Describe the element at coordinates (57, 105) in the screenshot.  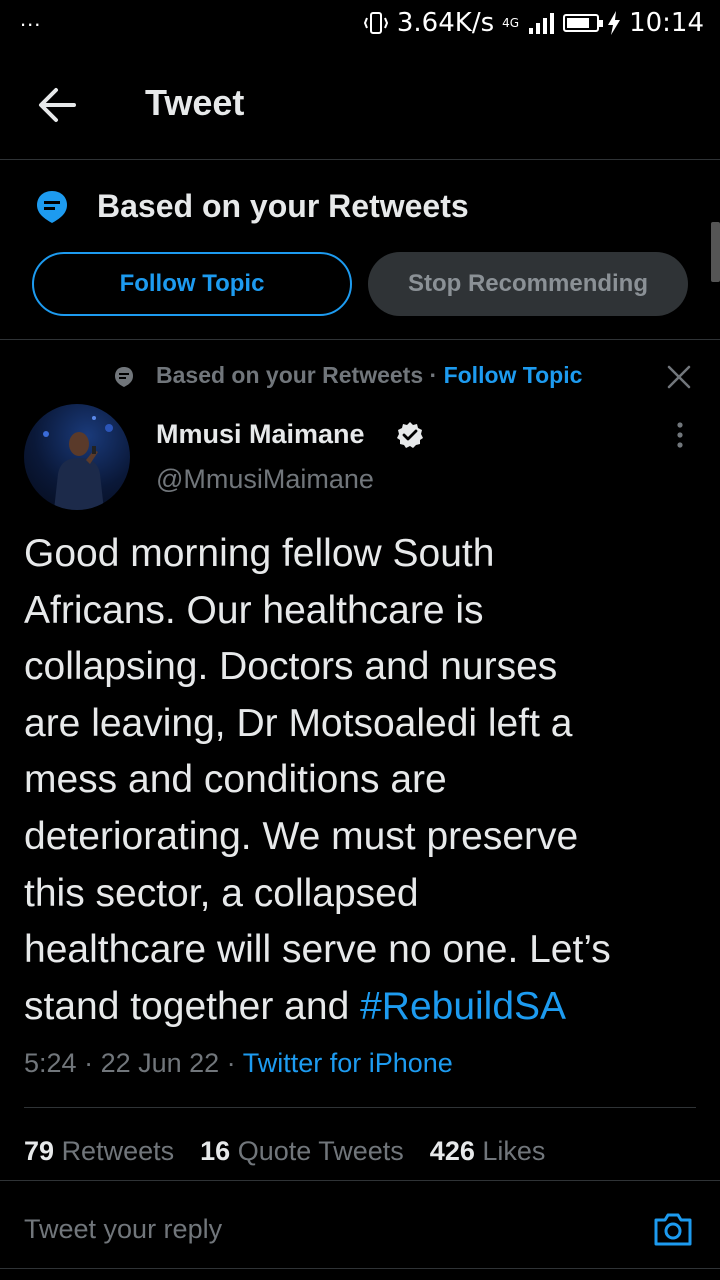
I see `back-arrow-icon` at that location.